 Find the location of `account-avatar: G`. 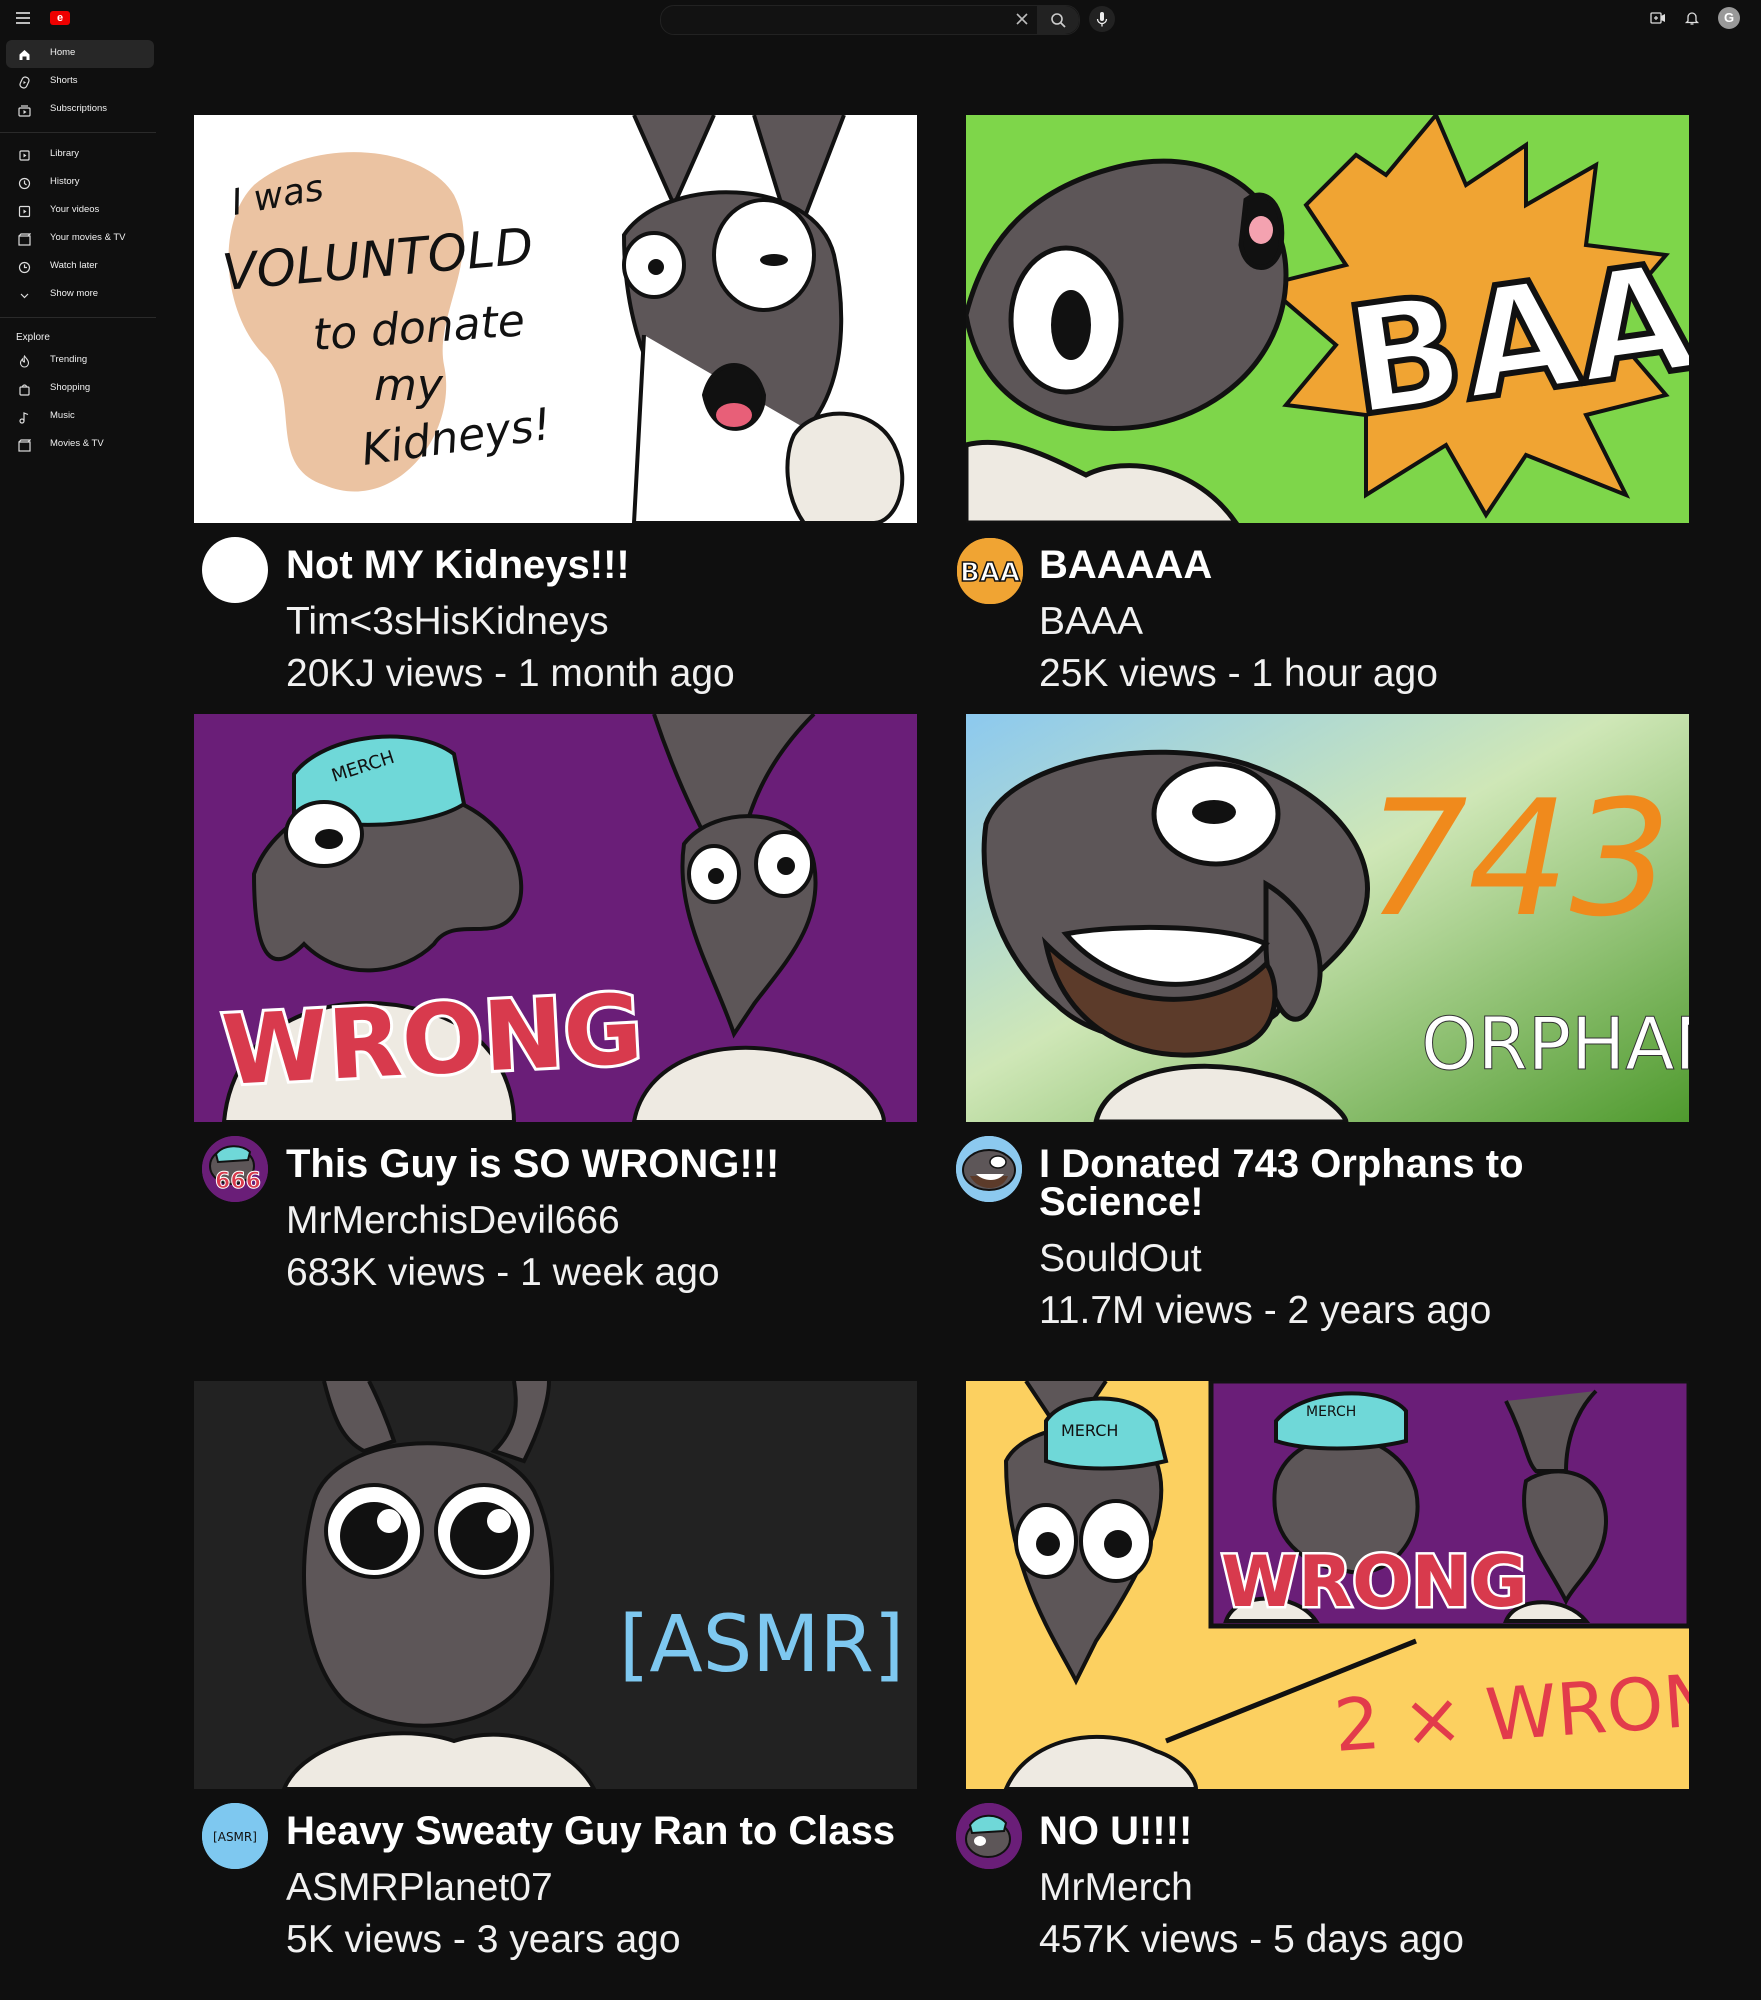

account-avatar: G is located at coordinates (1729, 18).